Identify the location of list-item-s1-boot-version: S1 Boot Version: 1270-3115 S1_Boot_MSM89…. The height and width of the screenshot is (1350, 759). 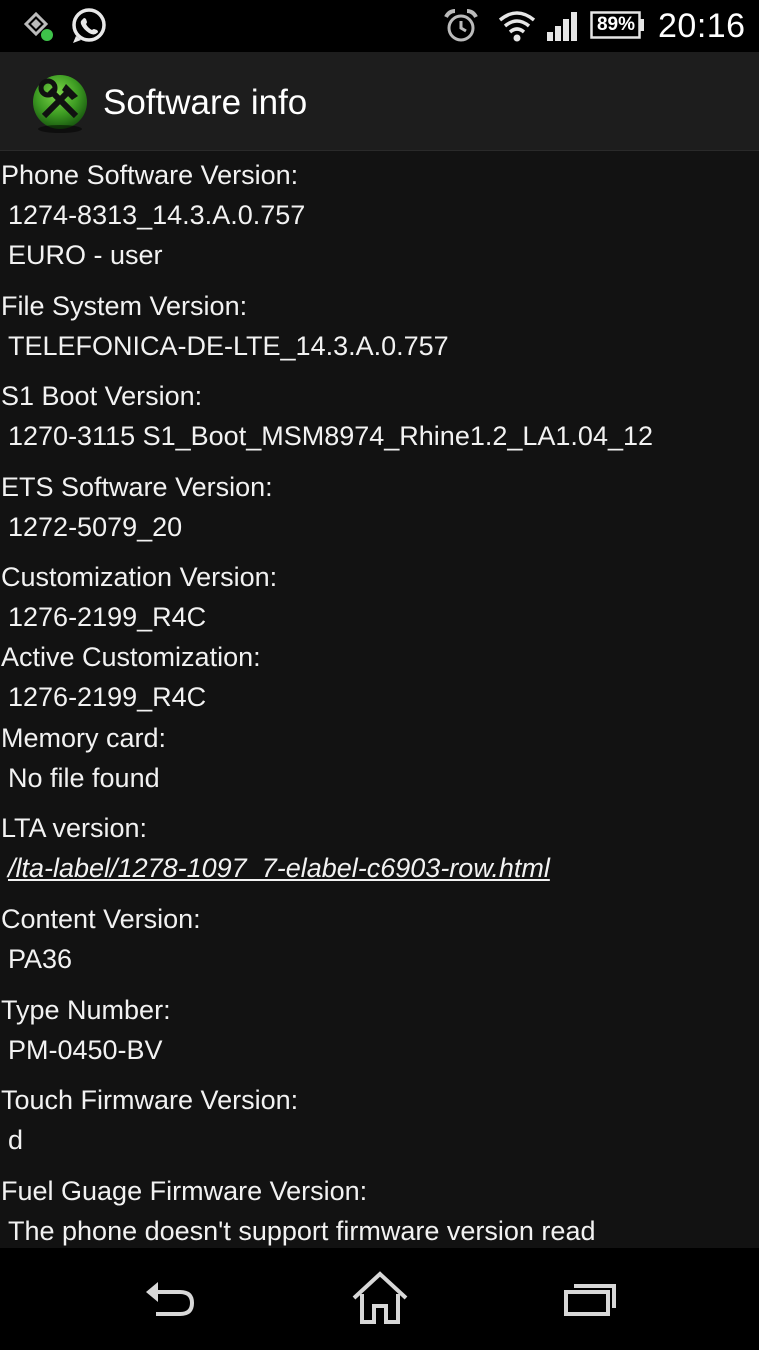
(379, 416).